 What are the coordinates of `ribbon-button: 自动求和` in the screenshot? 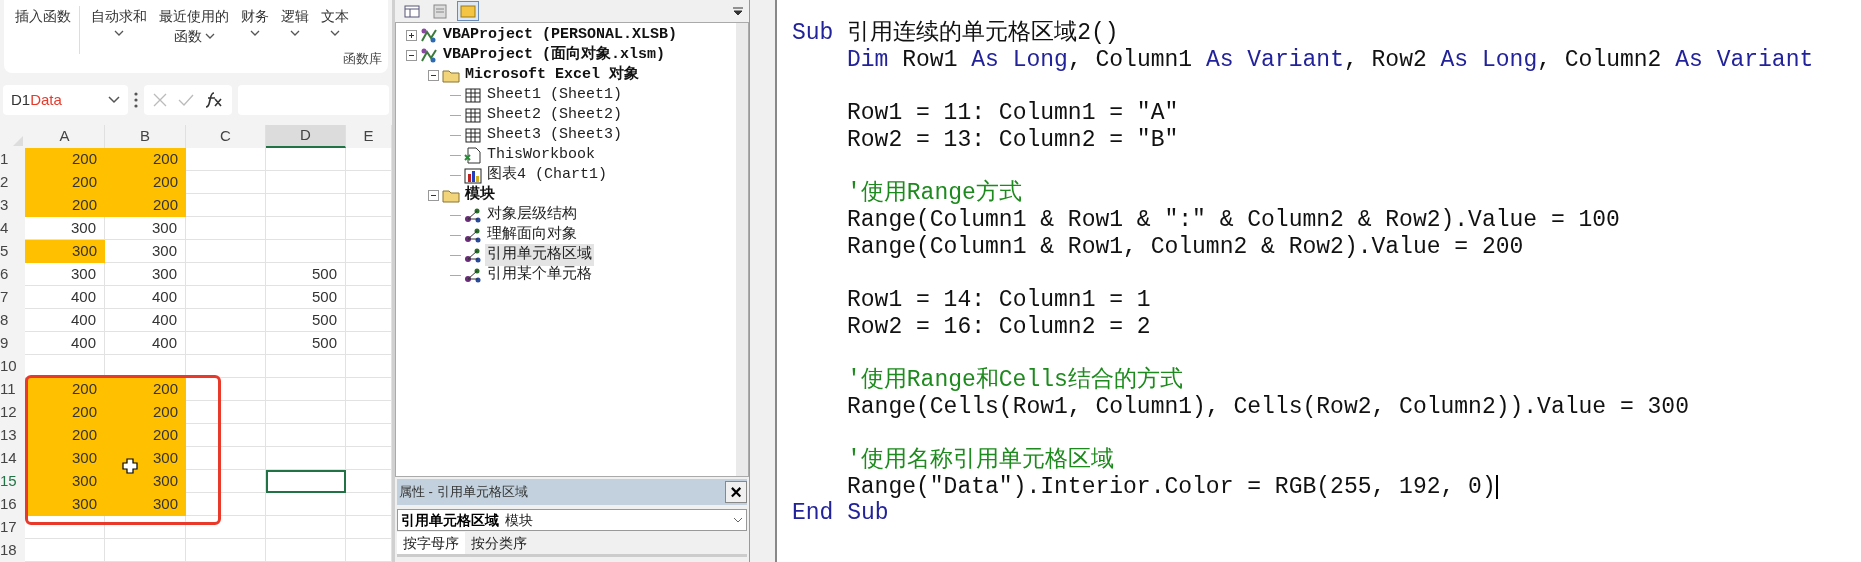 It's located at (119, 21).